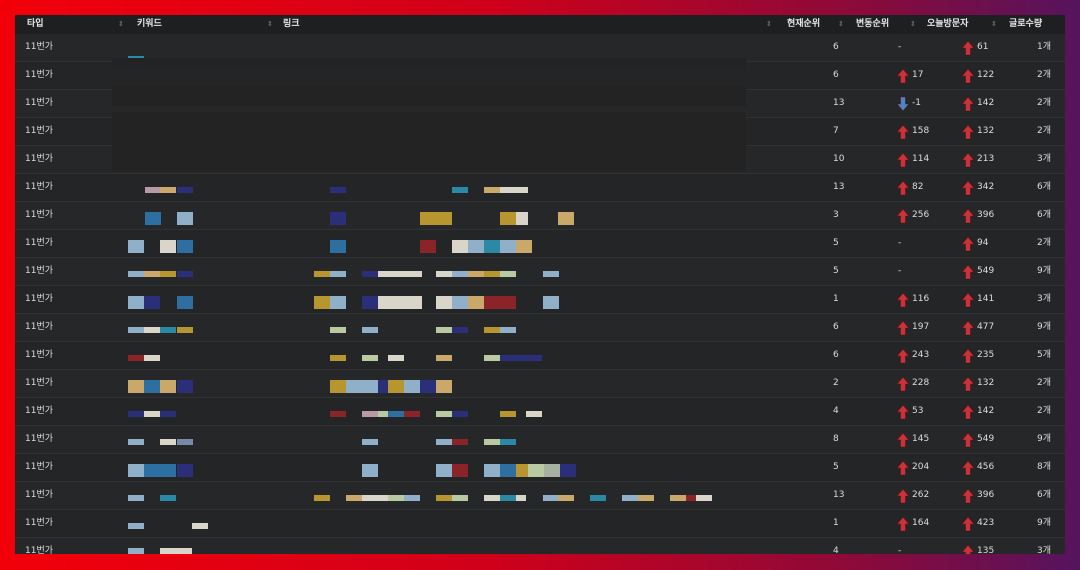 The width and height of the screenshot is (1080, 570). What do you see at coordinates (540, 546) in the screenshot?
I see `table-row: 11번가 4-135 3개` at bounding box center [540, 546].